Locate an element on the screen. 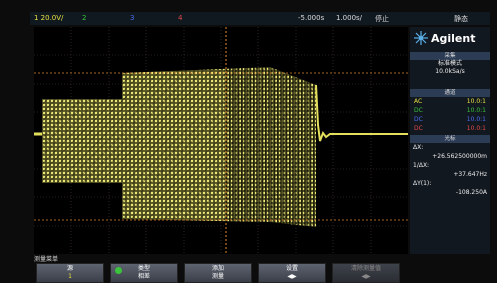  brand-logo: Agilent is located at coordinates (450, 38).